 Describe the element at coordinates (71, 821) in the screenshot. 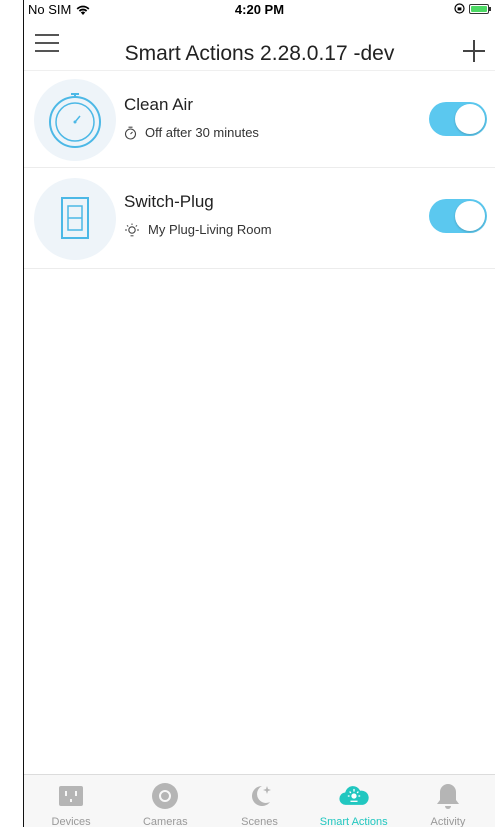

I see `tab-label: Devices` at that location.